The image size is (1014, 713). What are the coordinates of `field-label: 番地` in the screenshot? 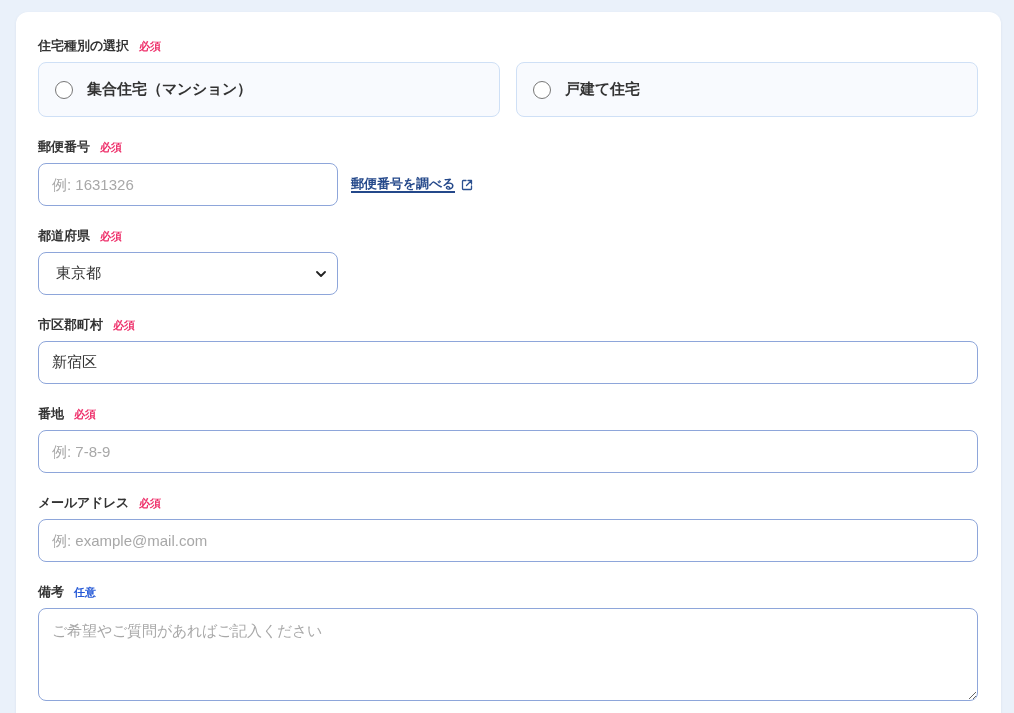 It's located at (51, 414).